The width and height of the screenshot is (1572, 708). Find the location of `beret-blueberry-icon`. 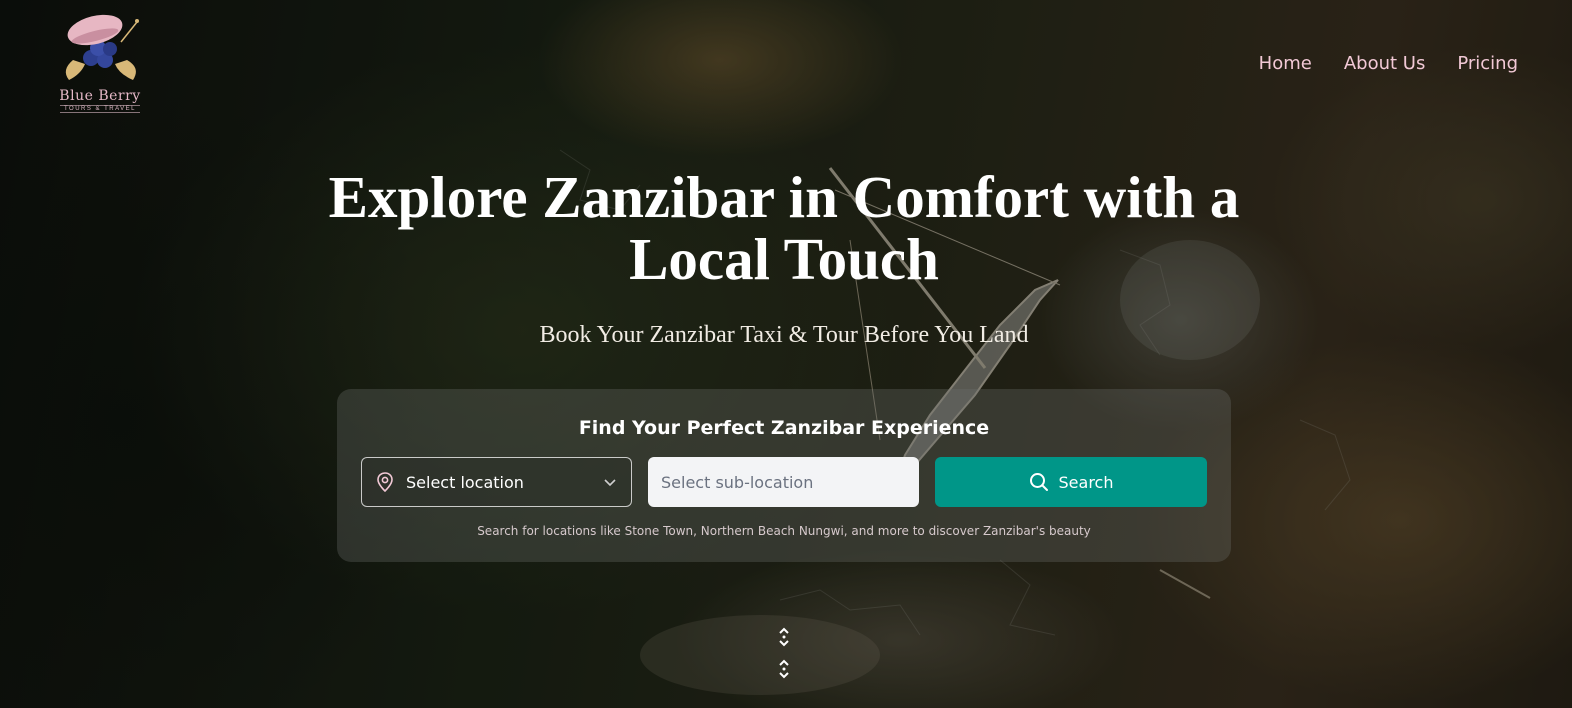

beret-blueberry-icon is located at coordinates (102, 47).